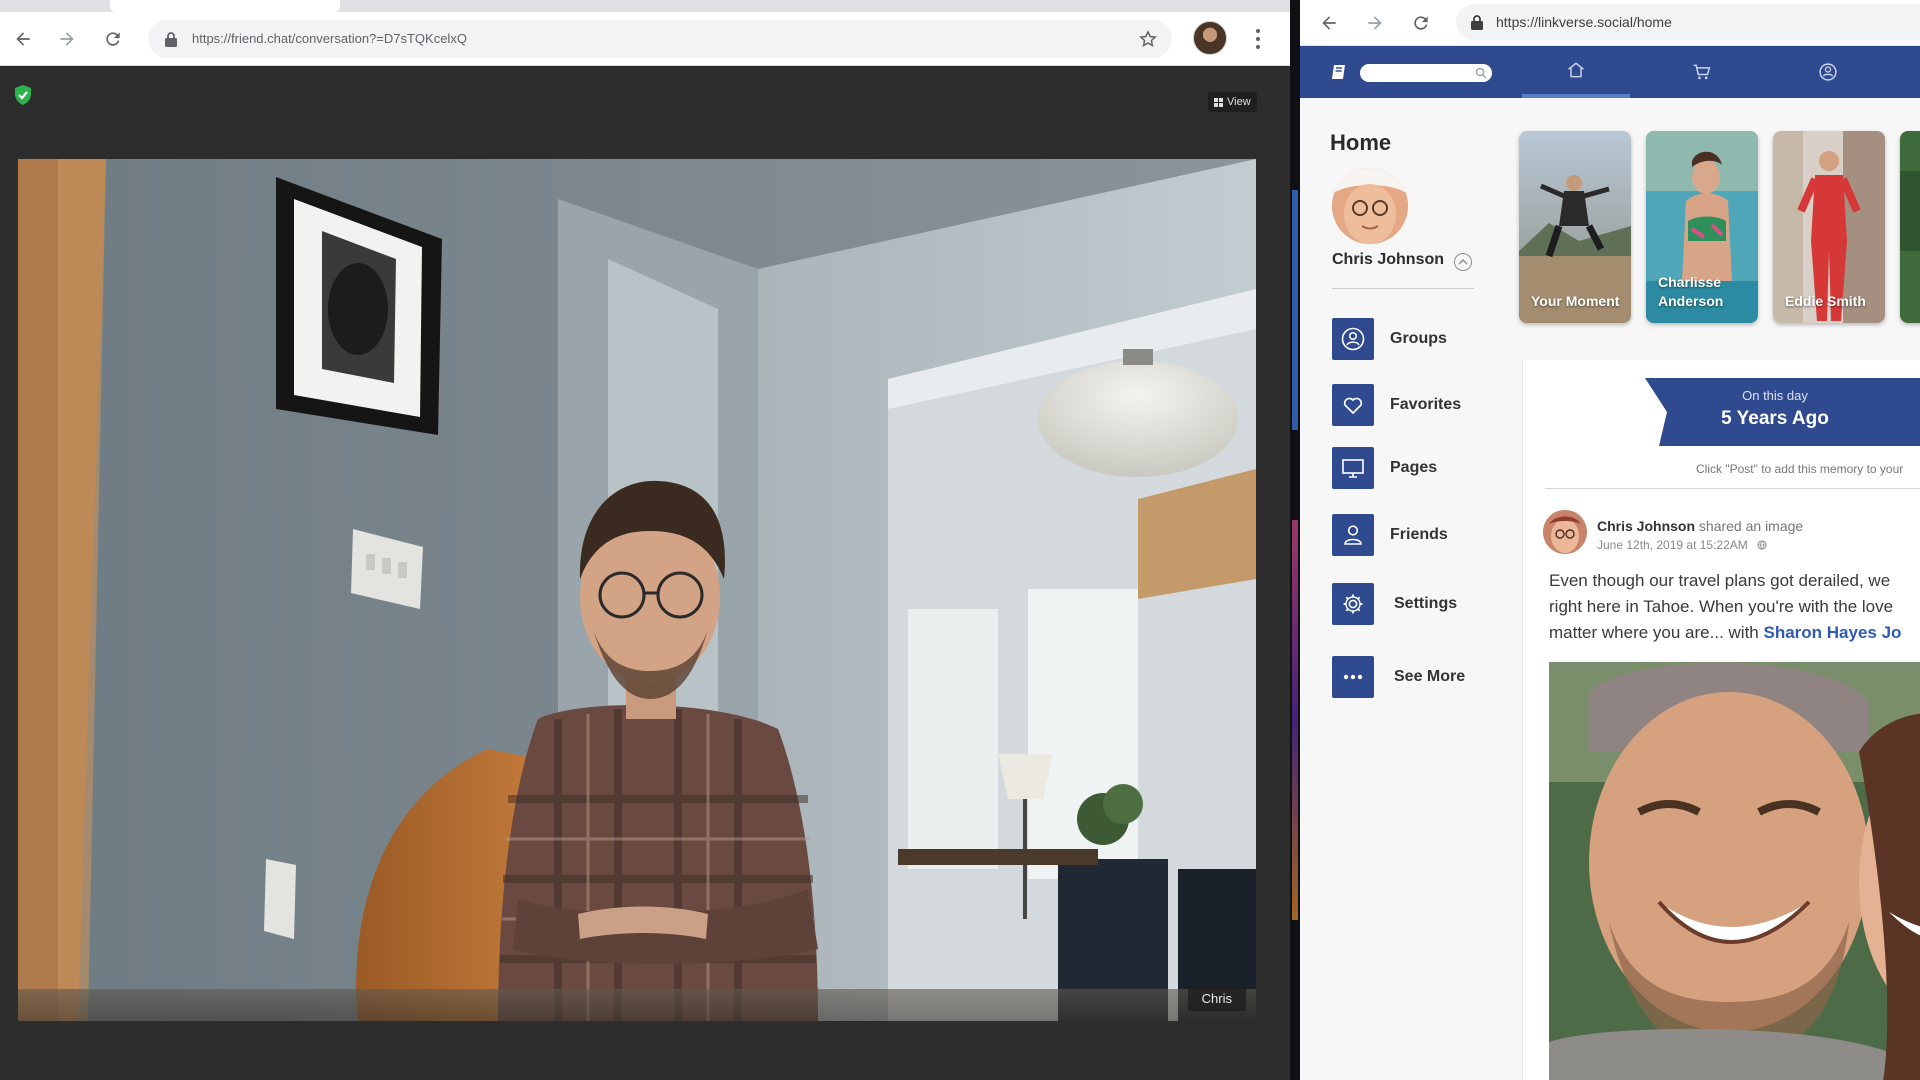 Image resolution: width=1920 pixels, height=1080 pixels. I want to click on post-timestamp: June 12th, 2019 at 15:22AM, so click(1682, 545).